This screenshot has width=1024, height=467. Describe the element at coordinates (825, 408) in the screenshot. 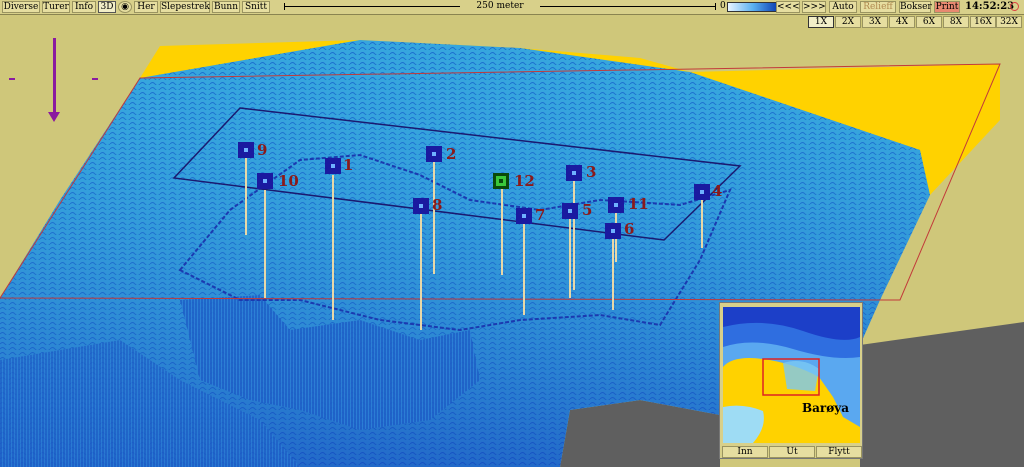

I see `place-name-label: Barøya` at that location.